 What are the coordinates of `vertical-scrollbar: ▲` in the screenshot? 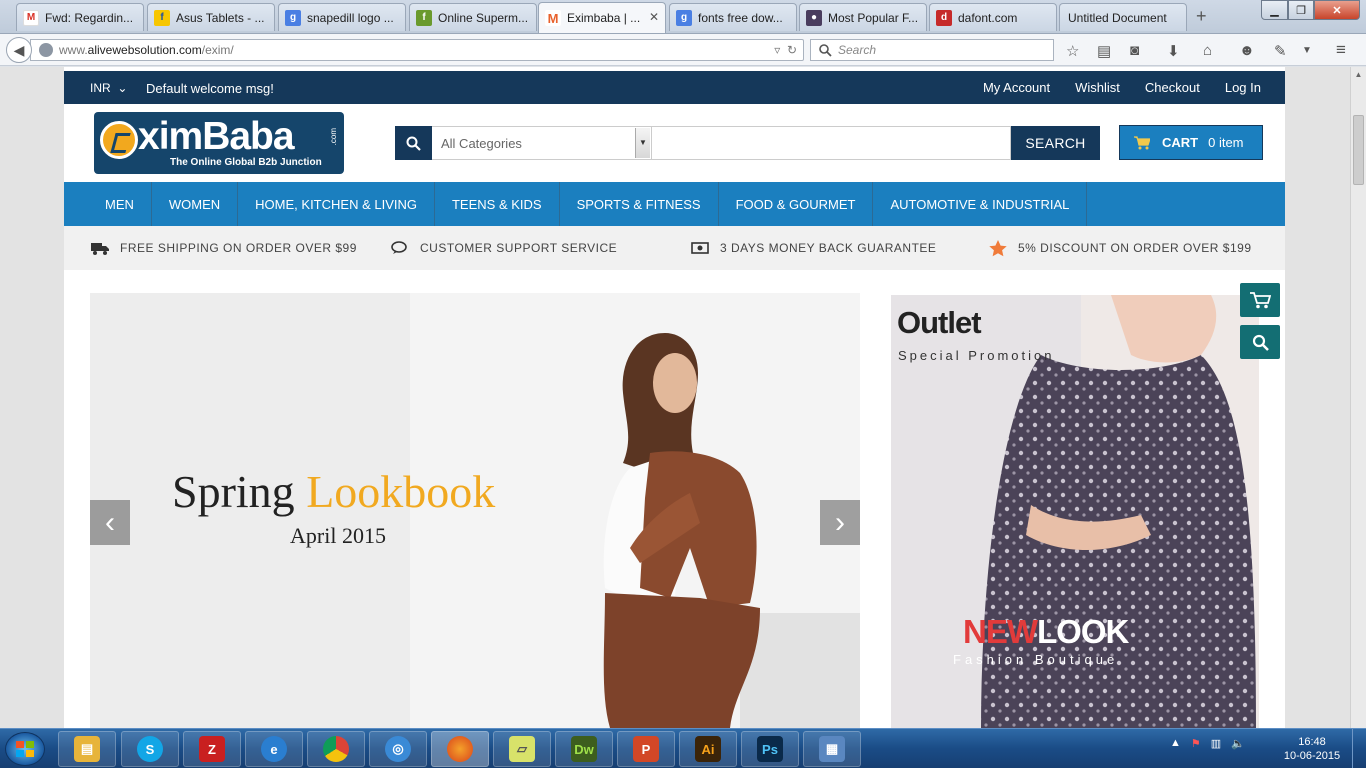 It's located at (1358, 397).